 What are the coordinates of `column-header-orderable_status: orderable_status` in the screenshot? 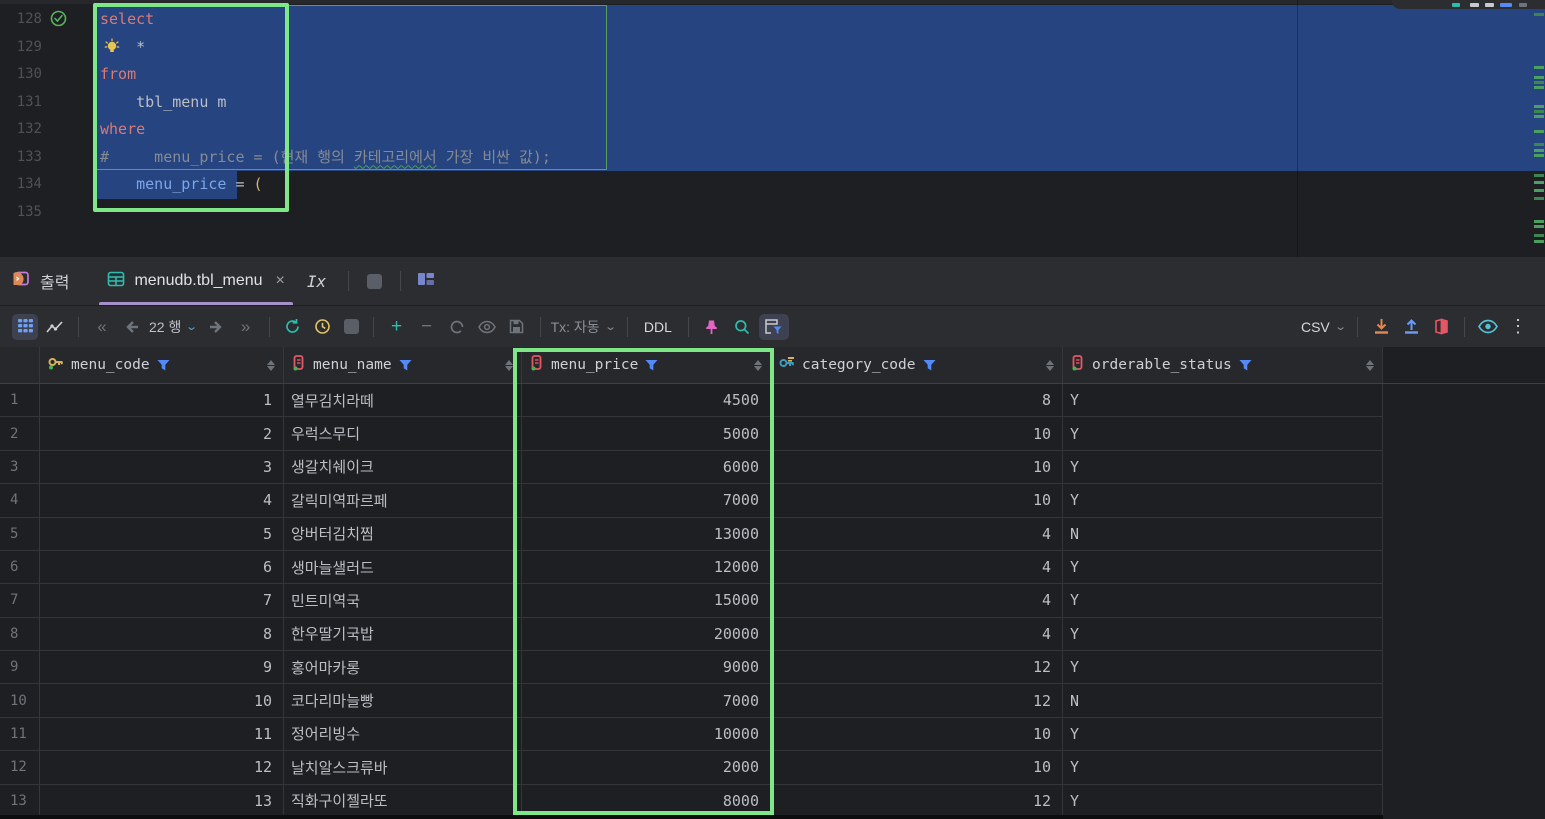 It's located at (1223, 365).